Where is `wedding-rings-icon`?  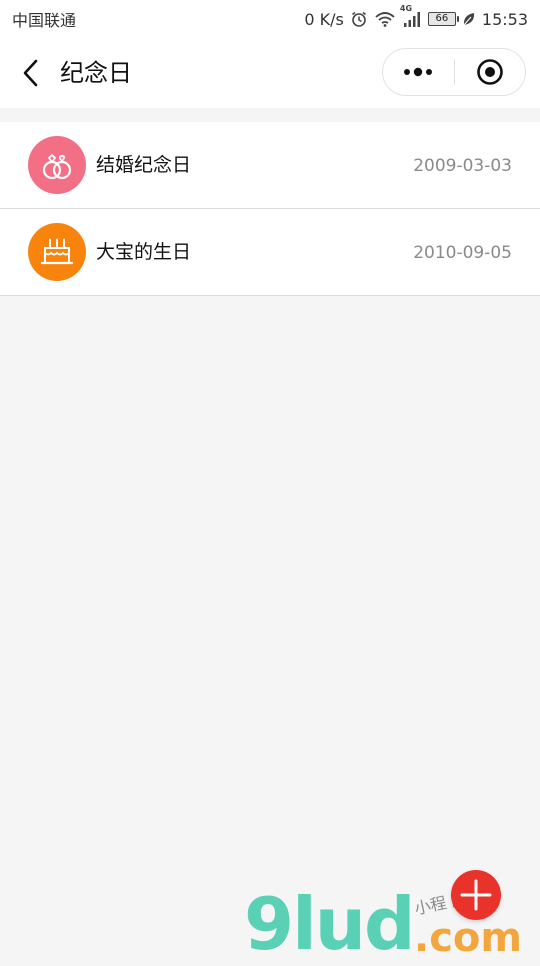
wedding-rings-icon is located at coordinates (57, 165).